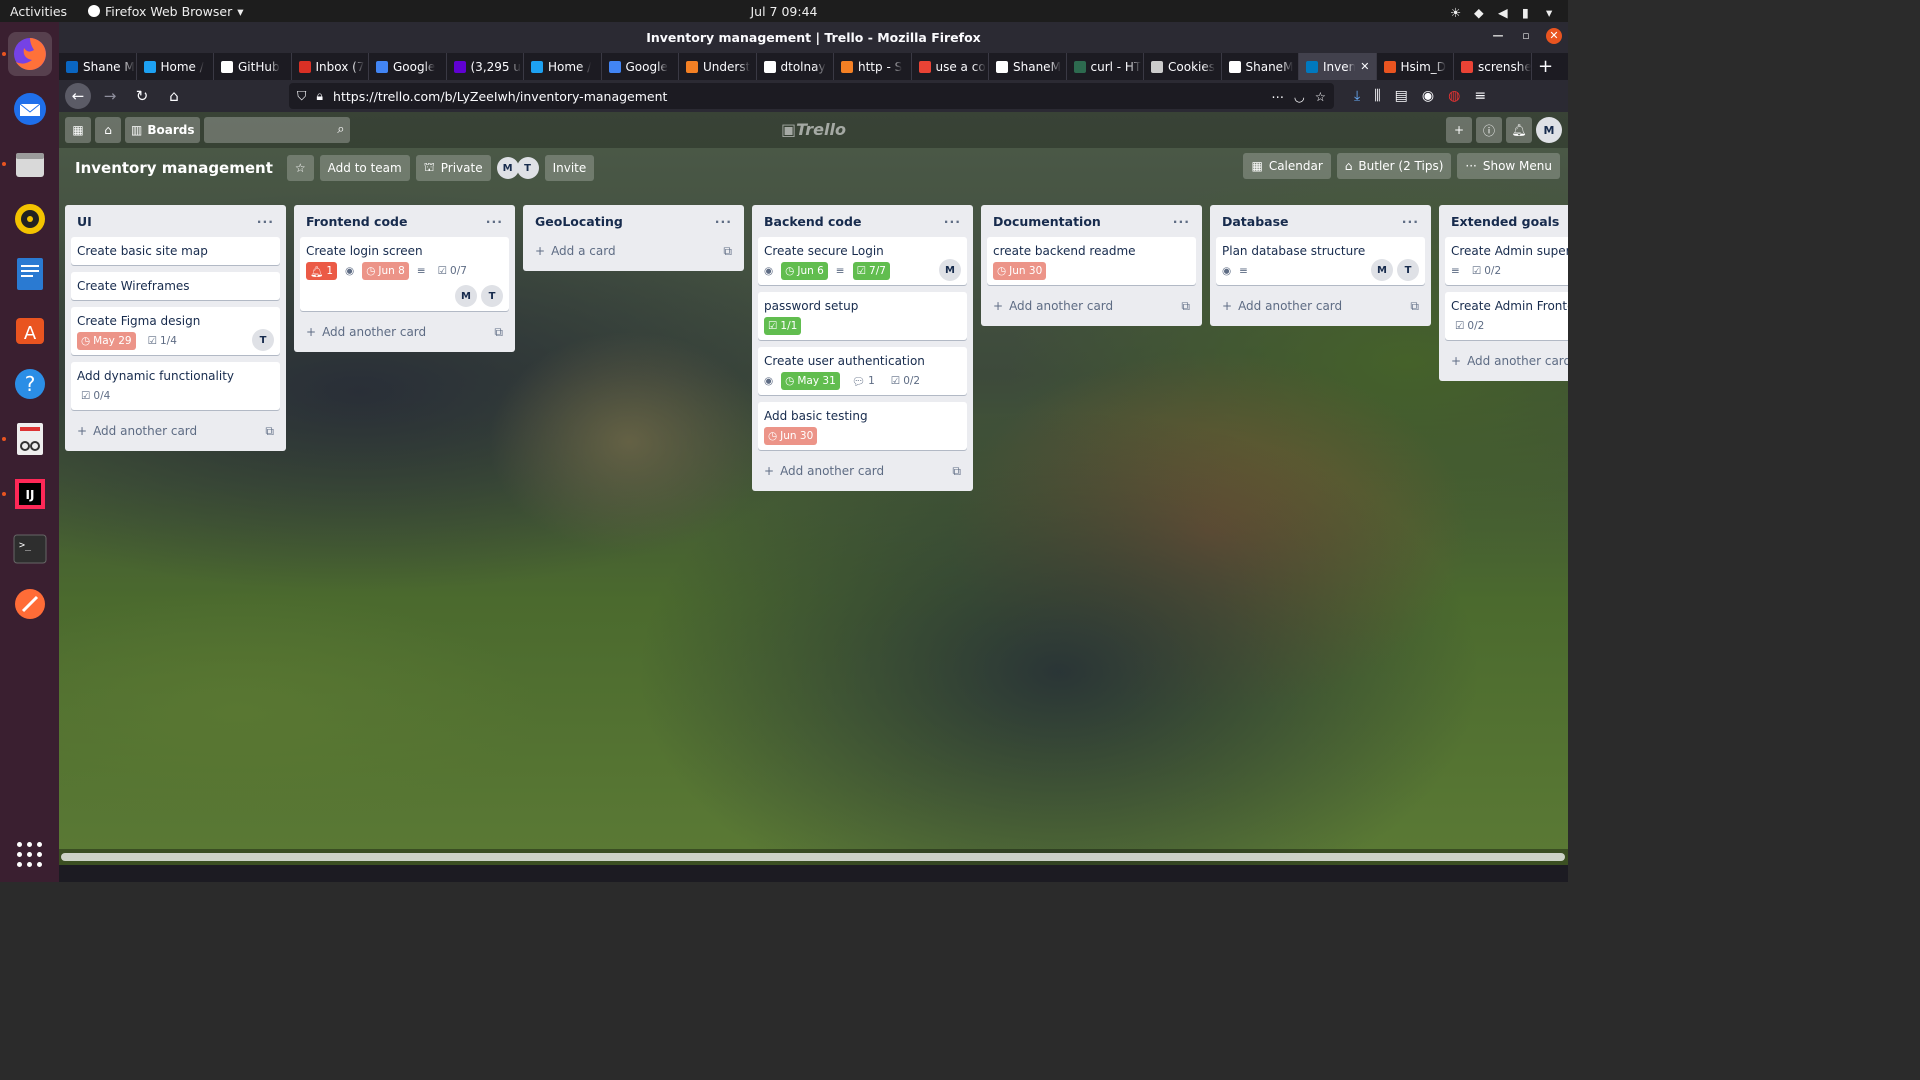 Image resolution: width=1920 pixels, height=1080 pixels. Describe the element at coordinates (1506, 261) in the screenshot. I see `card: Create Admin superuse ≡ ☑0/2` at that location.